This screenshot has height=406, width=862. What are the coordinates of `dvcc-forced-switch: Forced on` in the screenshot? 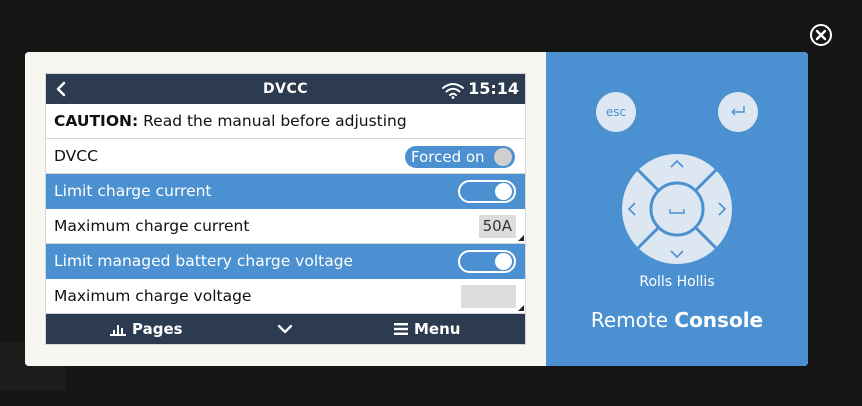 It's located at (460, 157).